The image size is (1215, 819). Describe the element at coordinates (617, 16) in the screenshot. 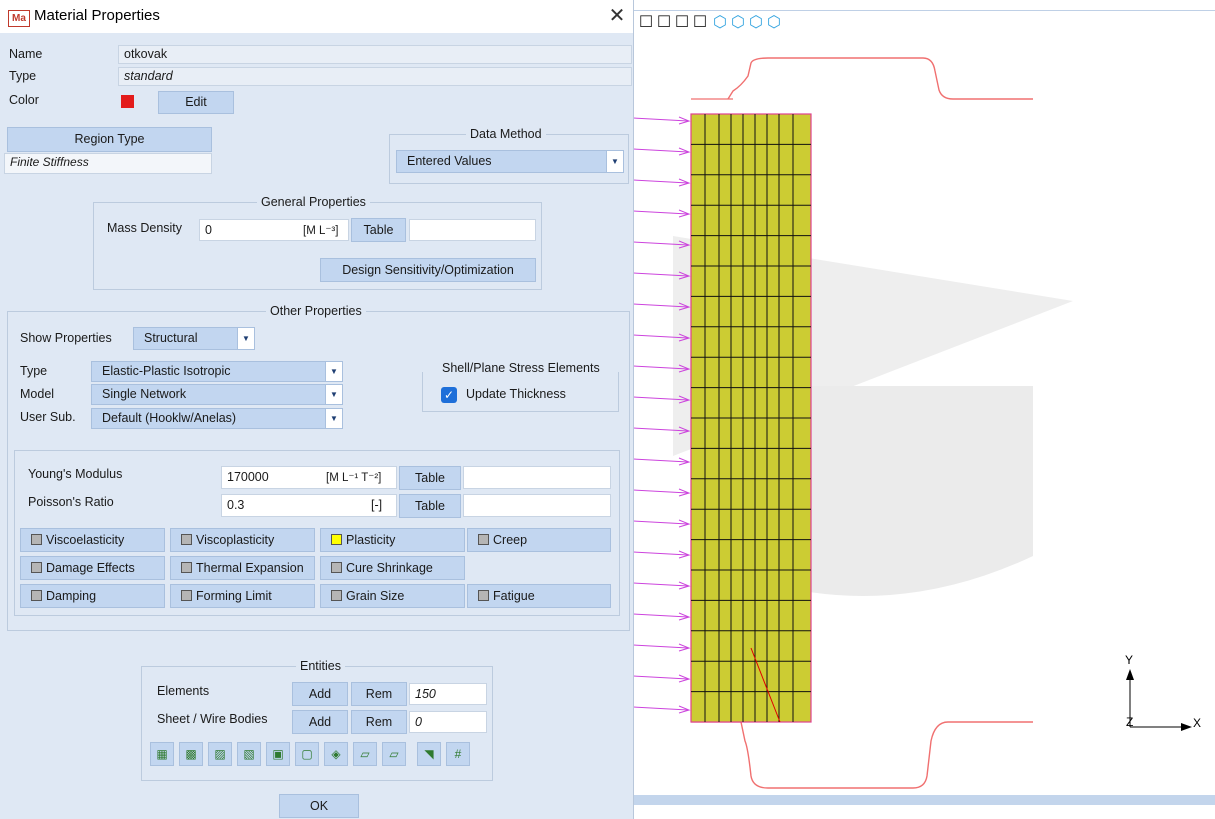

I see `close-icon: ✕` at that location.